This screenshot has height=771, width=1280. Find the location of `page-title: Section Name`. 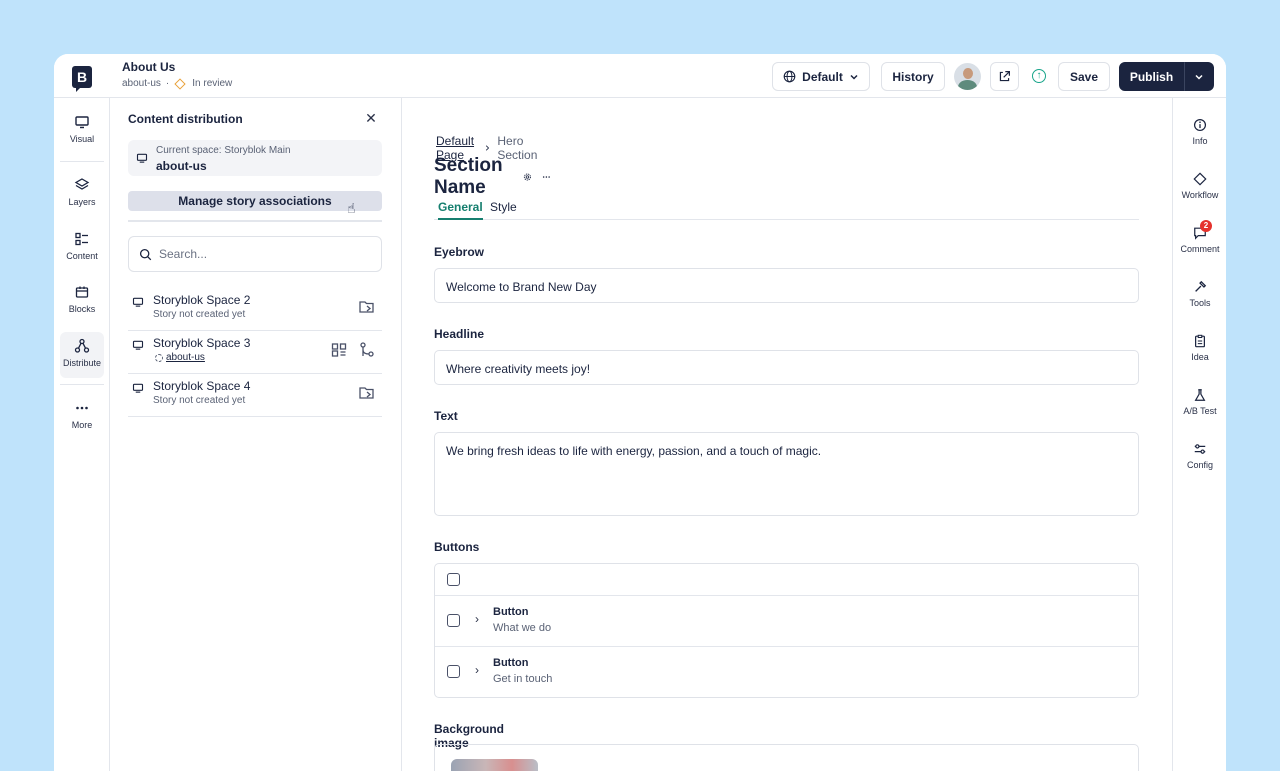

page-title: Section Name is located at coordinates (492, 177).